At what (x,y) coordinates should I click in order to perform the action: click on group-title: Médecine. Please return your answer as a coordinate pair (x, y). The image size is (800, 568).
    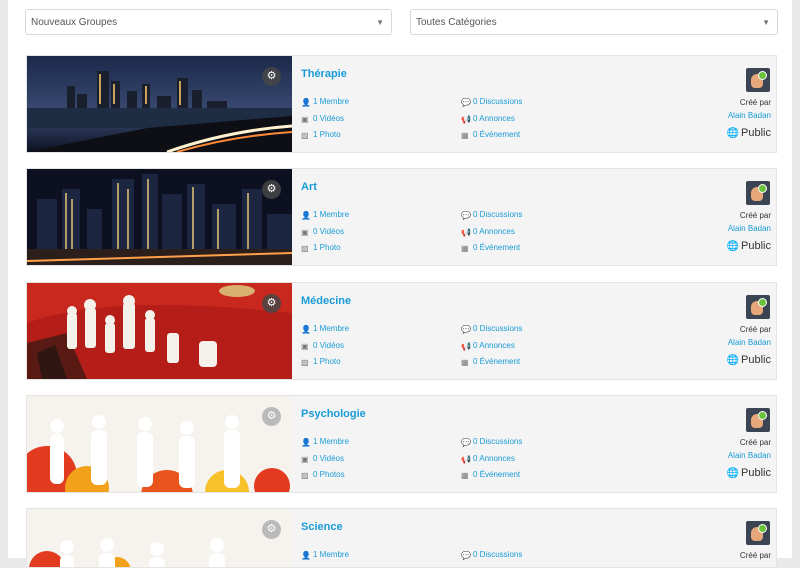
    Looking at the image, I should click on (326, 301).